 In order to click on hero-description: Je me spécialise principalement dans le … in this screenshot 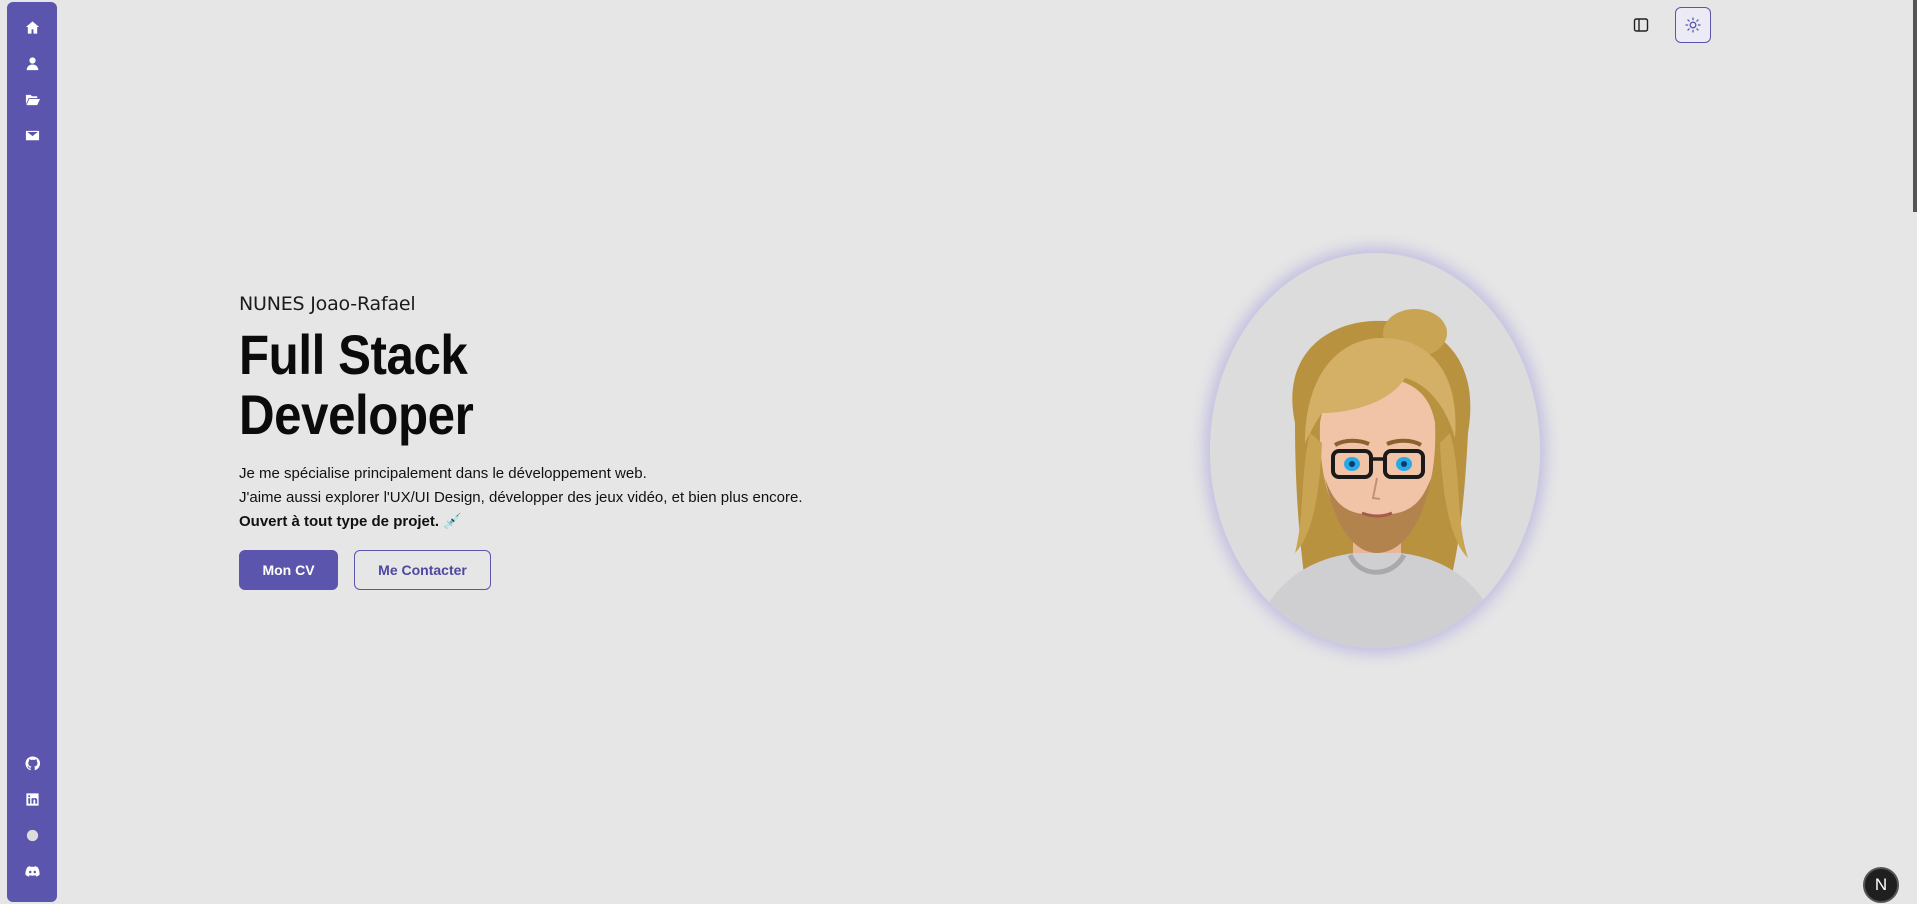, I will do `click(589, 498)`.